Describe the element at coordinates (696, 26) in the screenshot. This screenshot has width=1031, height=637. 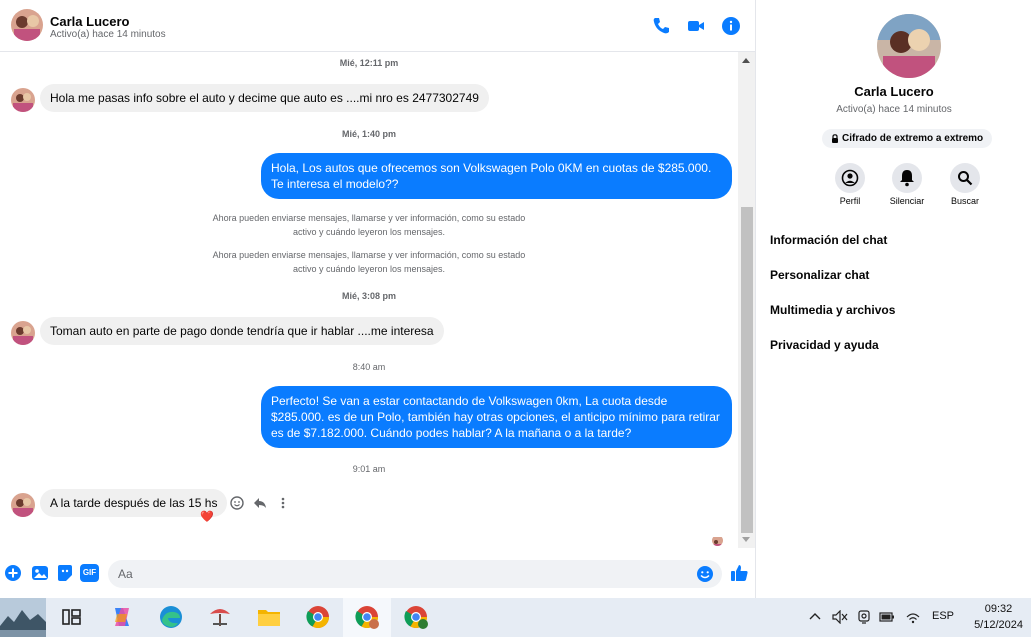
I see `video-icon` at that location.